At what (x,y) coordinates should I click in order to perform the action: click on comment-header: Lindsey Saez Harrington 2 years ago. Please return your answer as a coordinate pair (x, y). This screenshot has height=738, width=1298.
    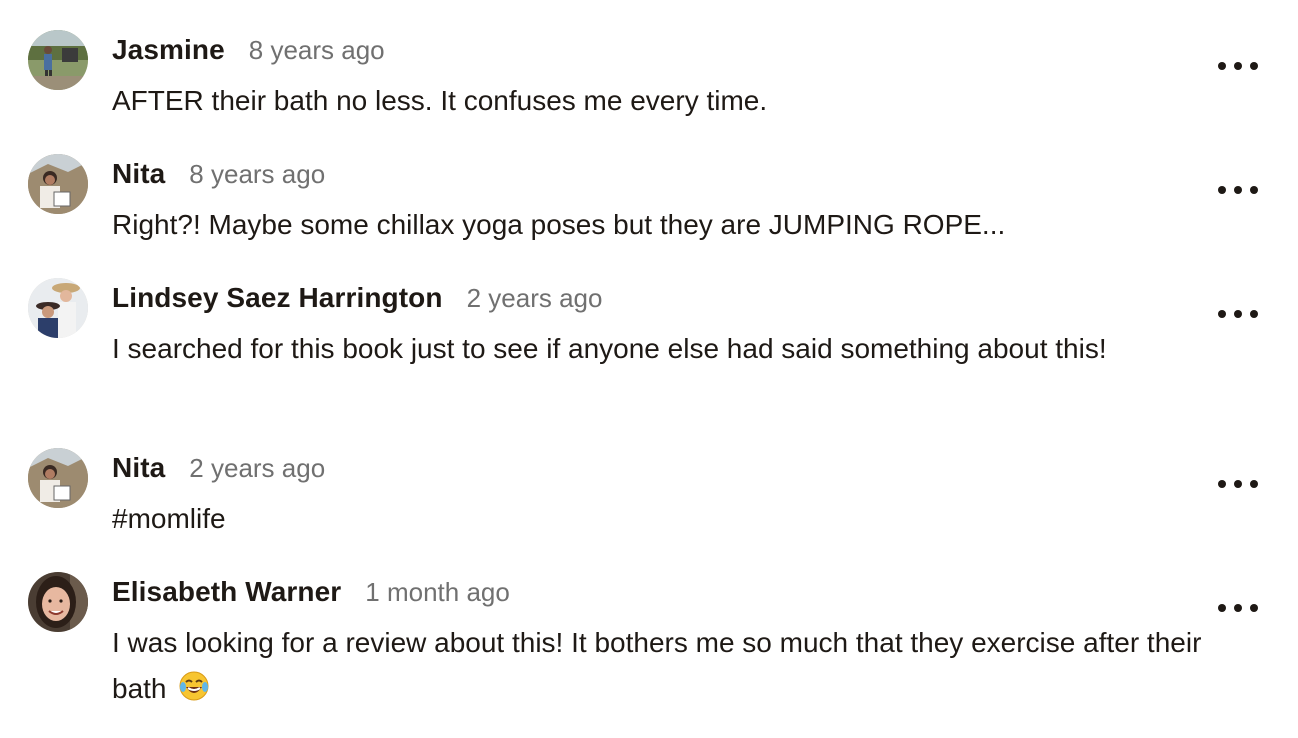
    Looking at the image, I should click on (357, 300).